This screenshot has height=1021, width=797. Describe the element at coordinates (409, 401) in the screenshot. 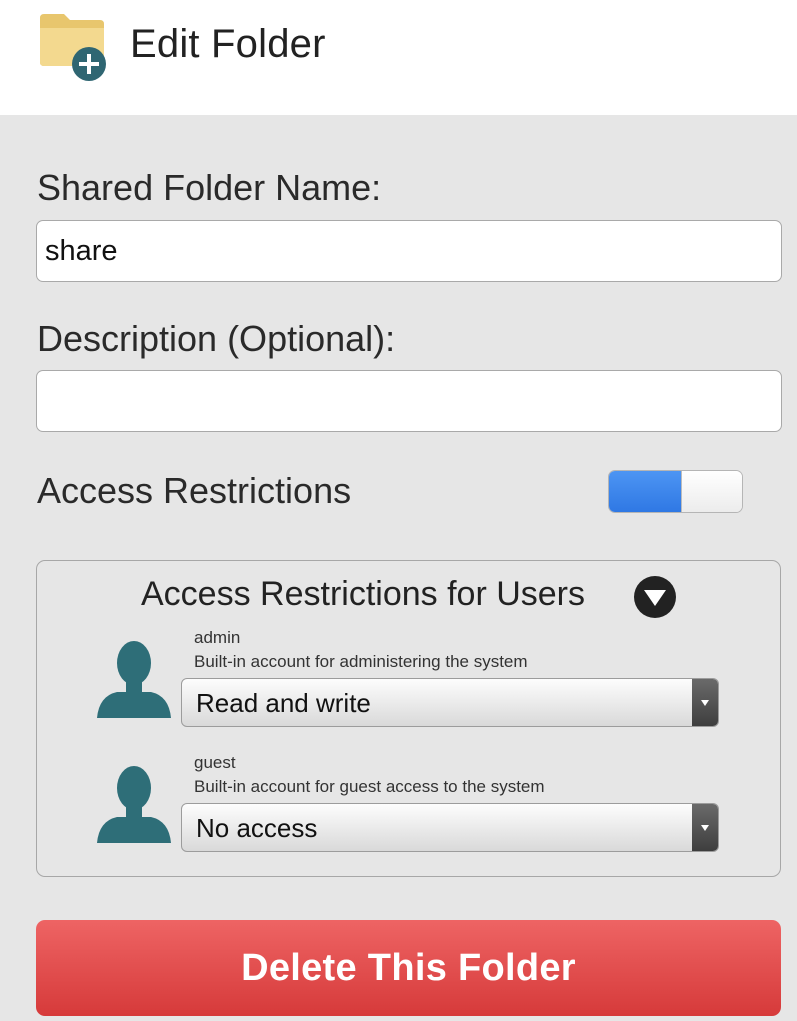

I see `description-input` at that location.